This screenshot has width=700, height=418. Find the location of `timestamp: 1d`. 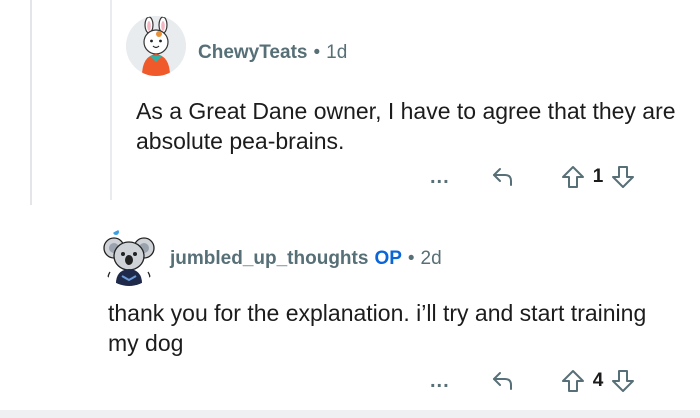

timestamp: 1d is located at coordinates (336, 53).